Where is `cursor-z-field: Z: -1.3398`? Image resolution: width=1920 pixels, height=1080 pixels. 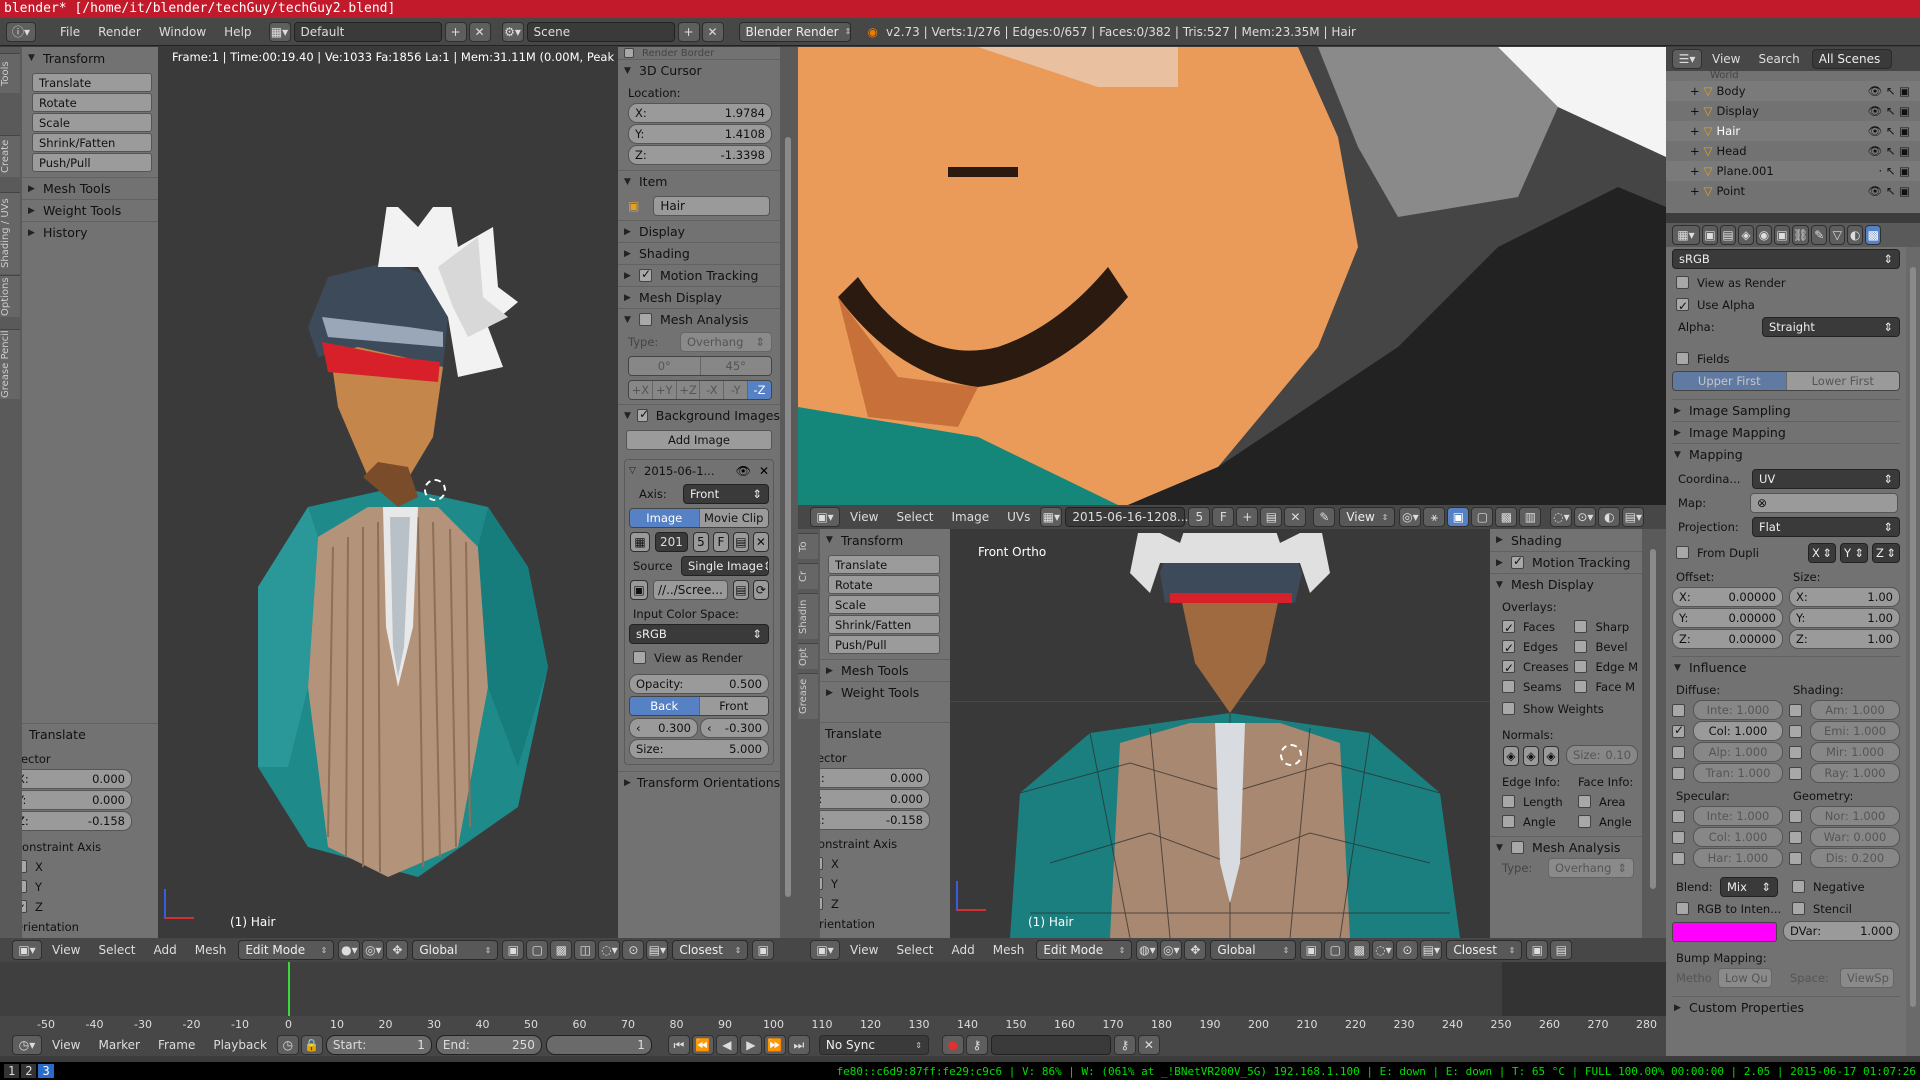
cursor-z-field: Z: -1.3398 is located at coordinates (700, 155).